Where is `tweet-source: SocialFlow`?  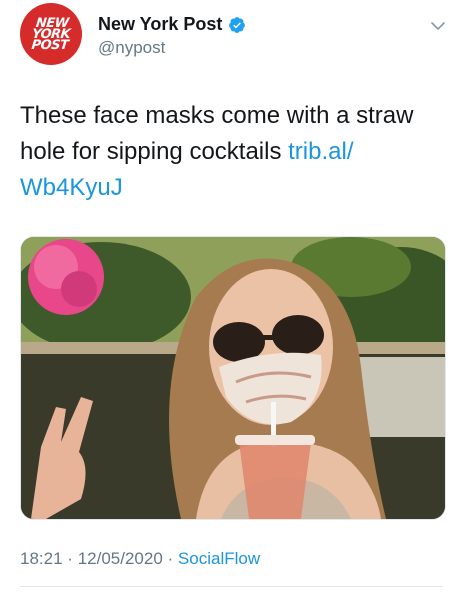 tweet-source: SocialFlow is located at coordinates (219, 558).